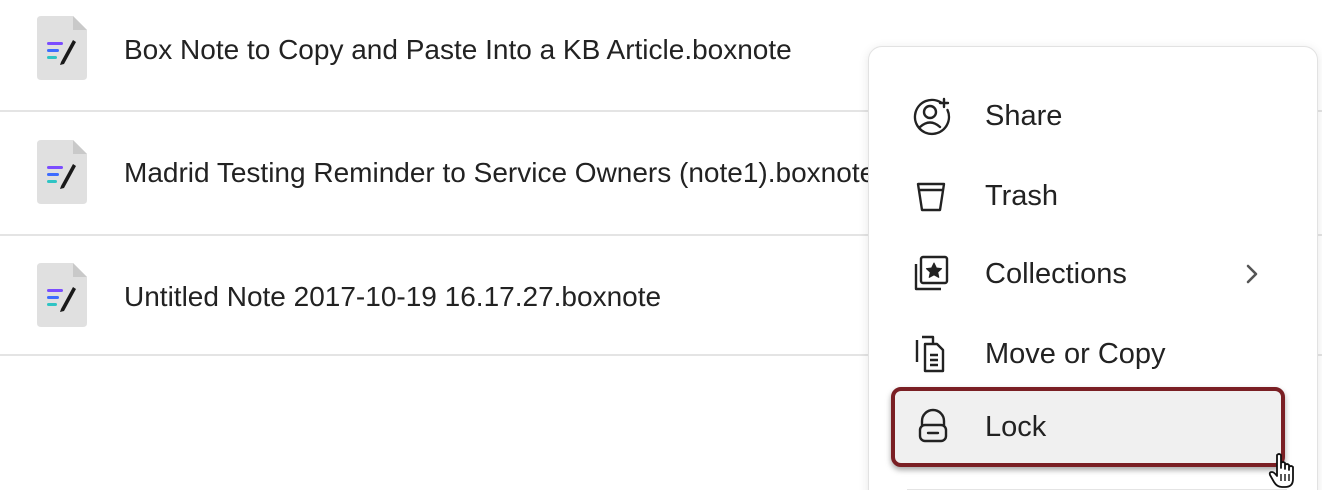  What do you see at coordinates (1281, 470) in the screenshot?
I see `hand-pointer-icon` at bounding box center [1281, 470].